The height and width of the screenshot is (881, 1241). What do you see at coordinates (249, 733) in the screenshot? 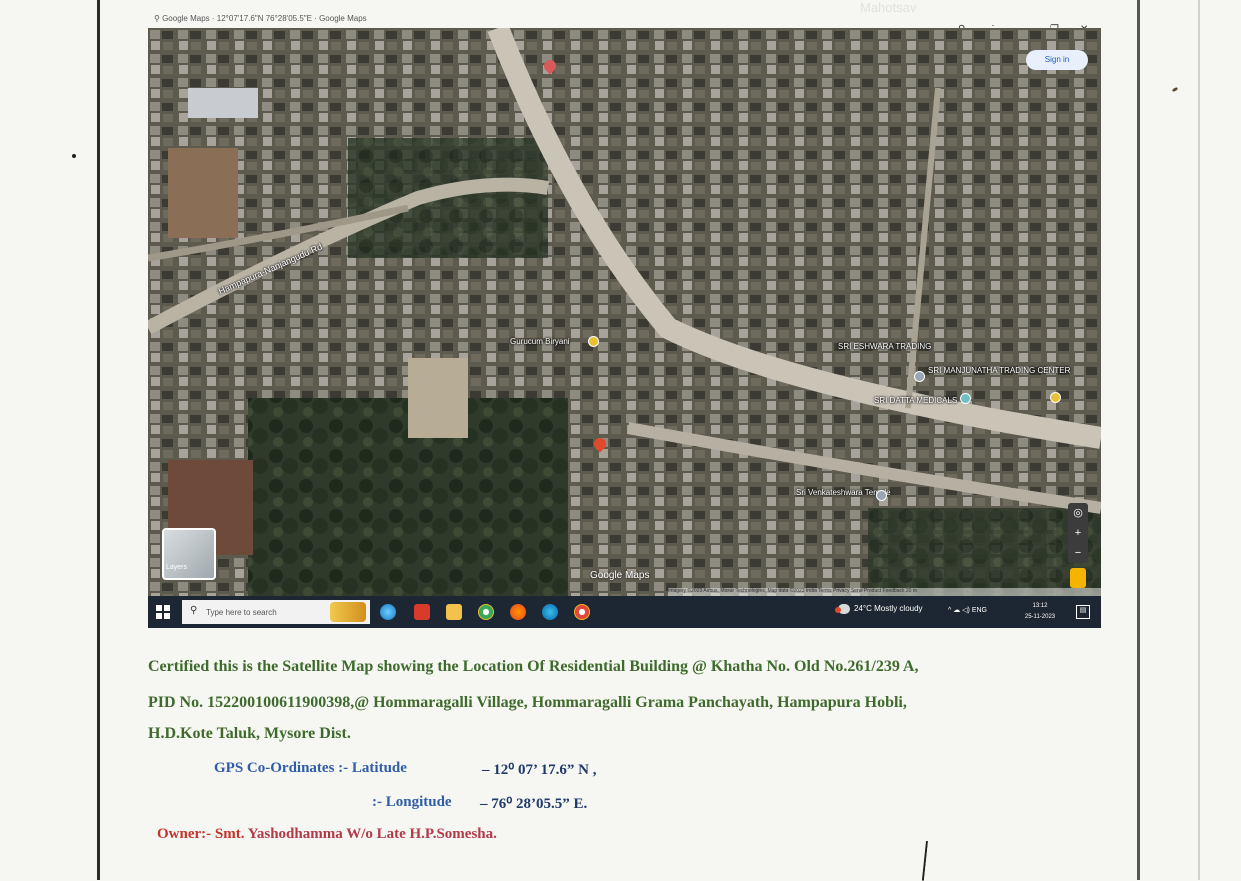
I see `certificate-line-3: H.D.Kote Taluk, Mysore Dist.` at bounding box center [249, 733].